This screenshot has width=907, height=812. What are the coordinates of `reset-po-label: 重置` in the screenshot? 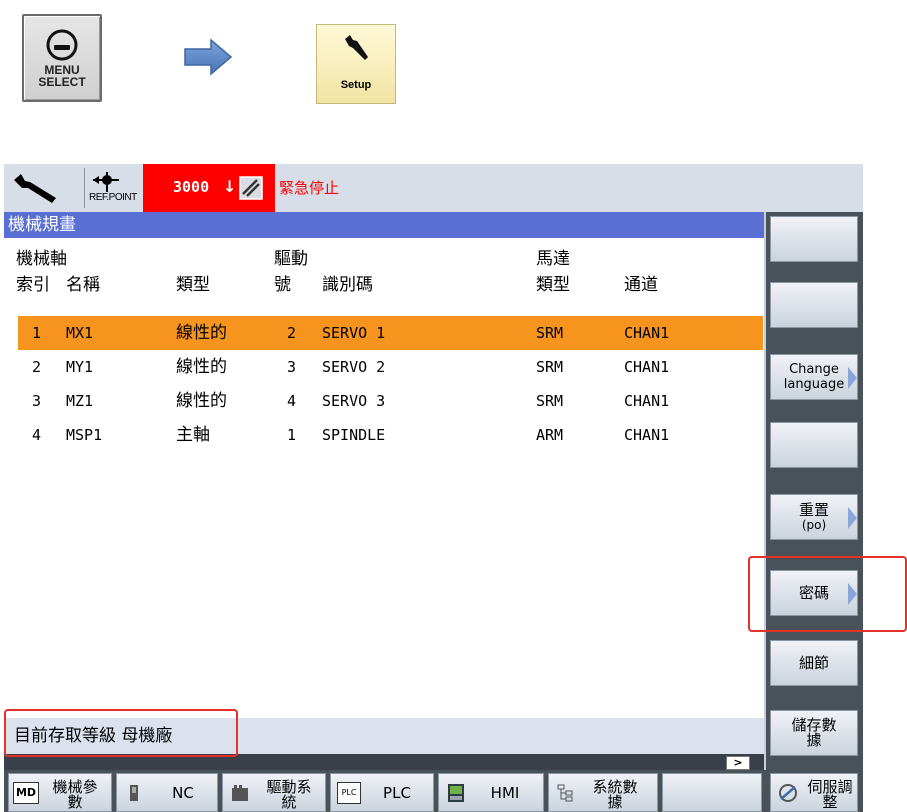 It's located at (813, 510).